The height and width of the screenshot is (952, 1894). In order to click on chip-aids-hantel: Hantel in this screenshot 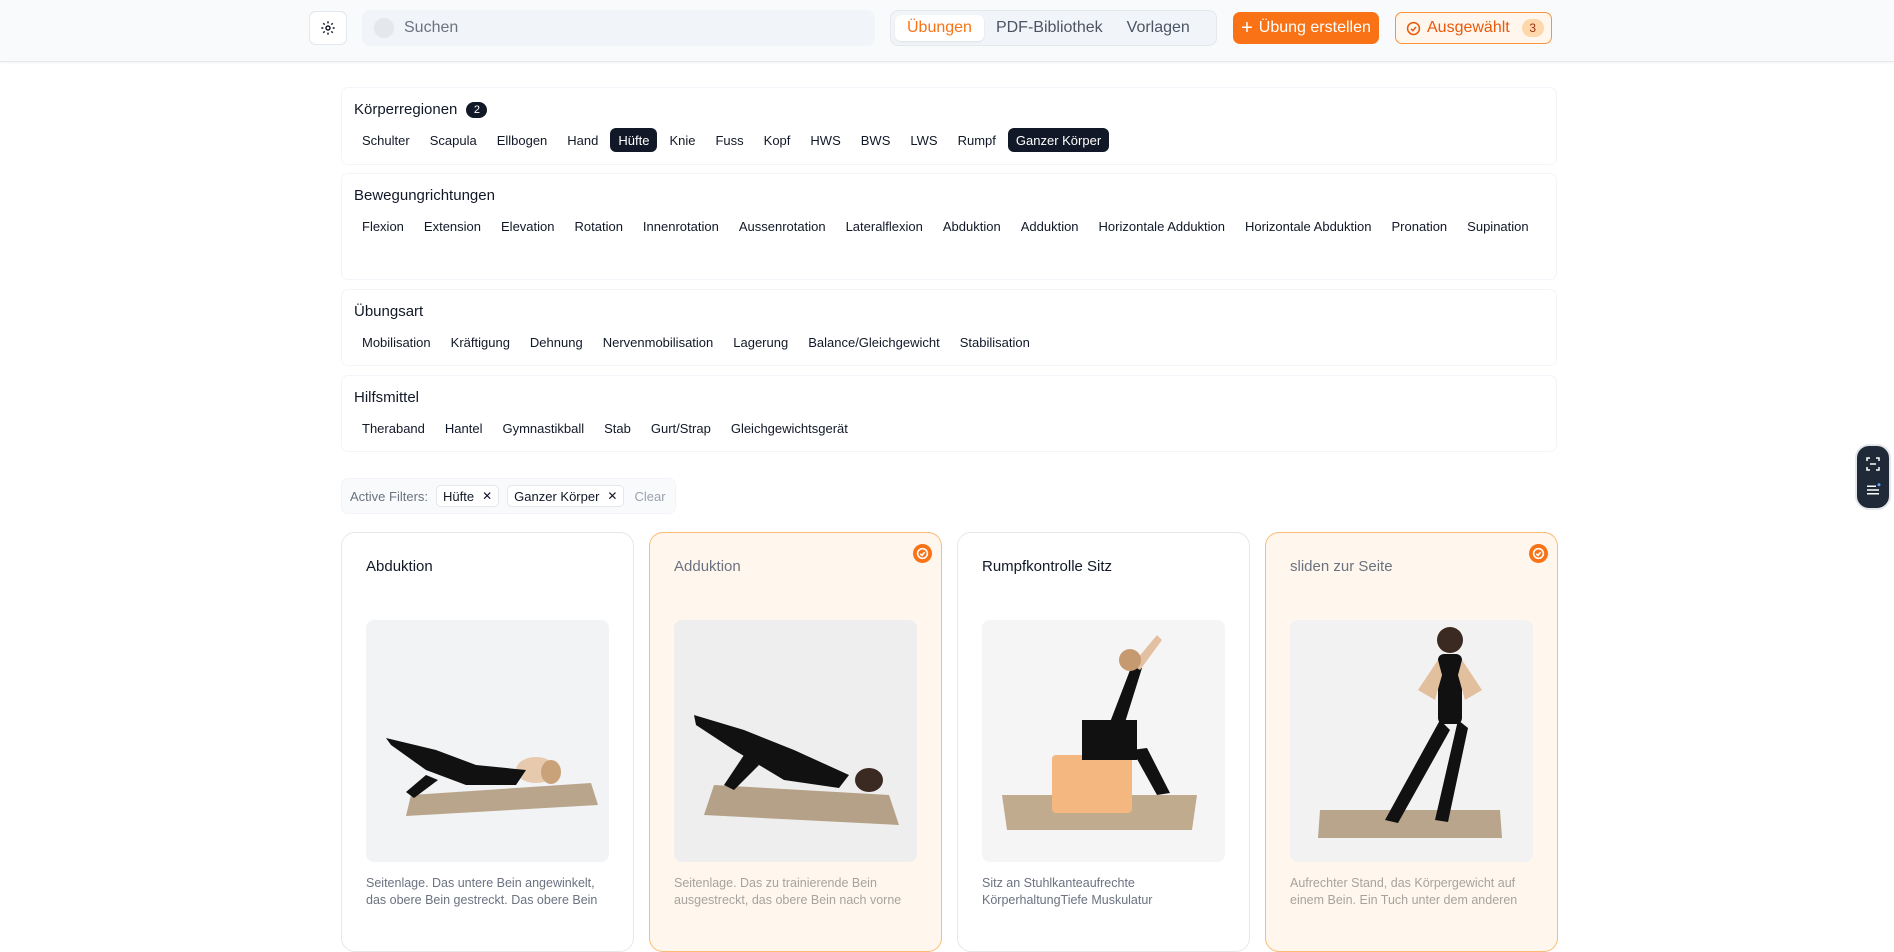, I will do `click(464, 428)`.